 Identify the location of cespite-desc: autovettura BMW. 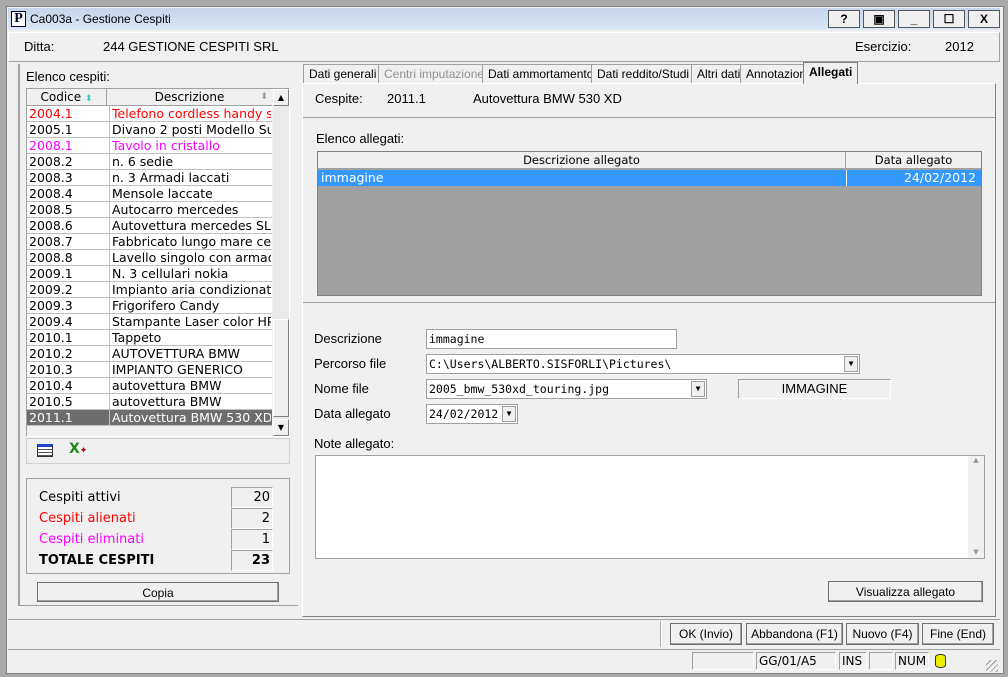
(190, 401).